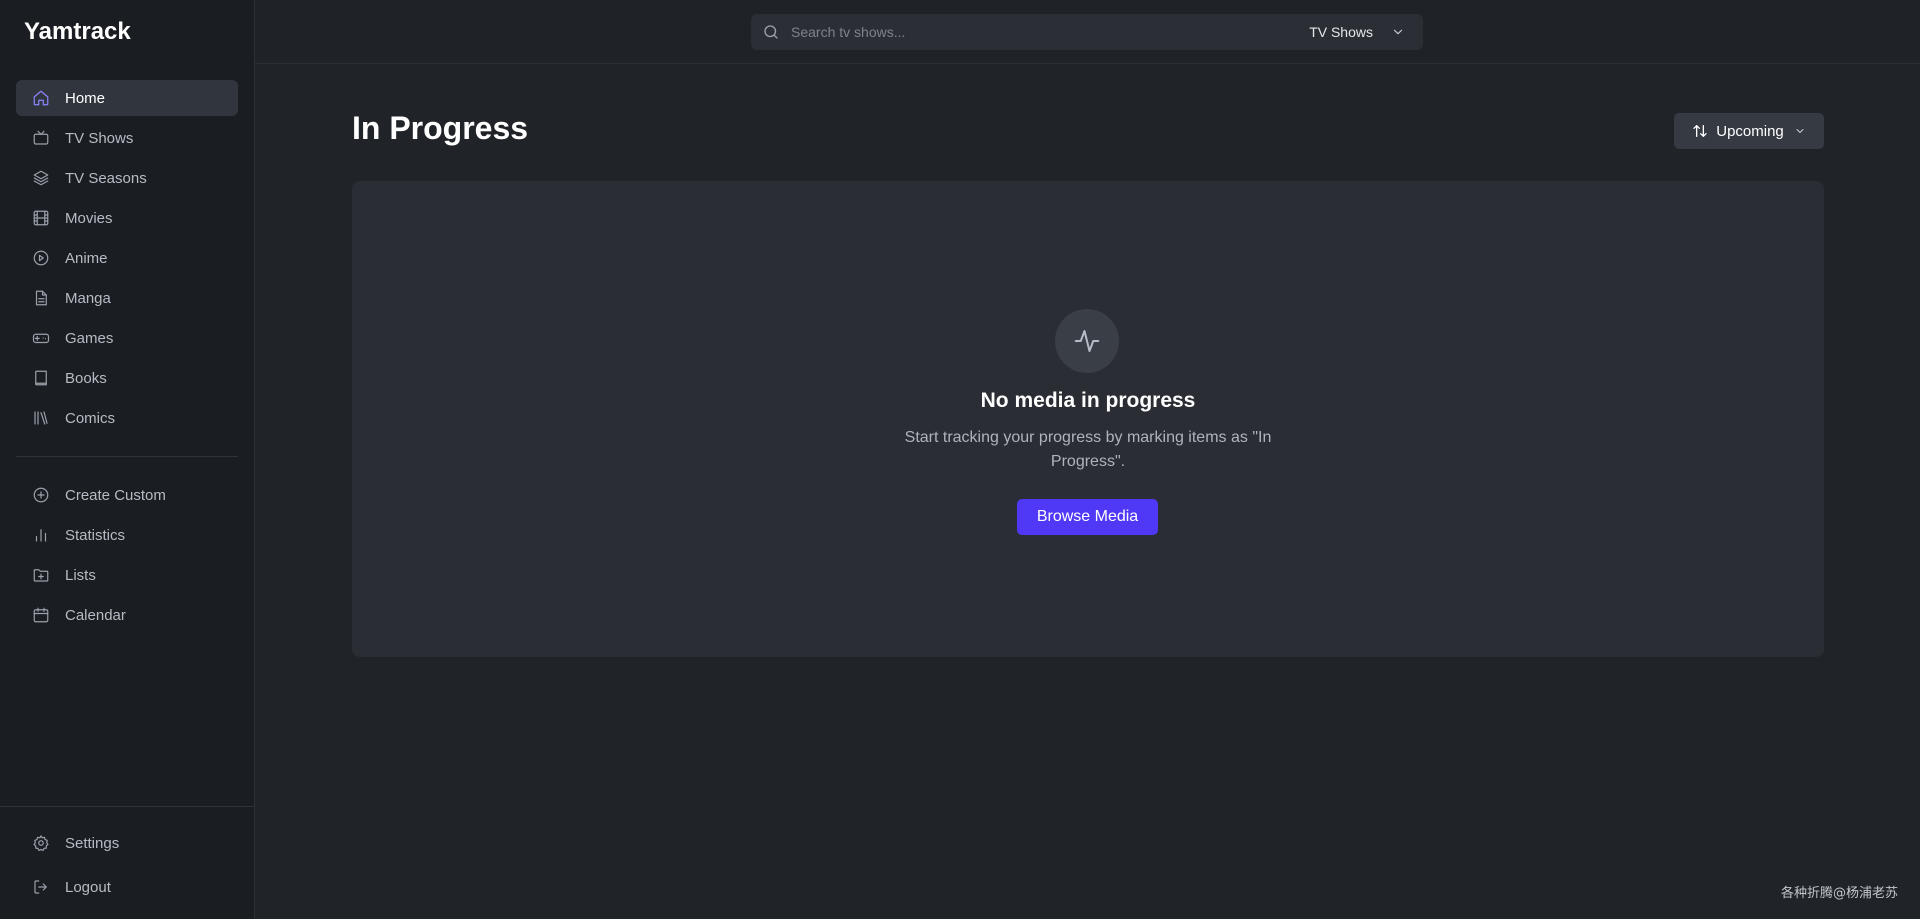  What do you see at coordinates (41, 218) in the screenshot?
I see `film-icon` at bounding box center [41, 218].